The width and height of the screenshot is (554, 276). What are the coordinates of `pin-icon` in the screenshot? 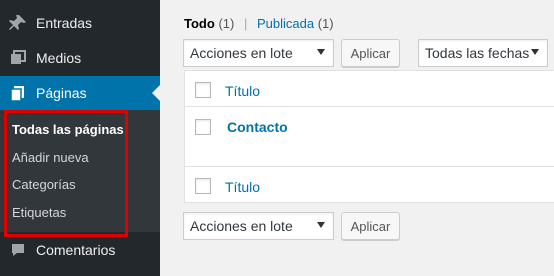 It's located at (18, 23).